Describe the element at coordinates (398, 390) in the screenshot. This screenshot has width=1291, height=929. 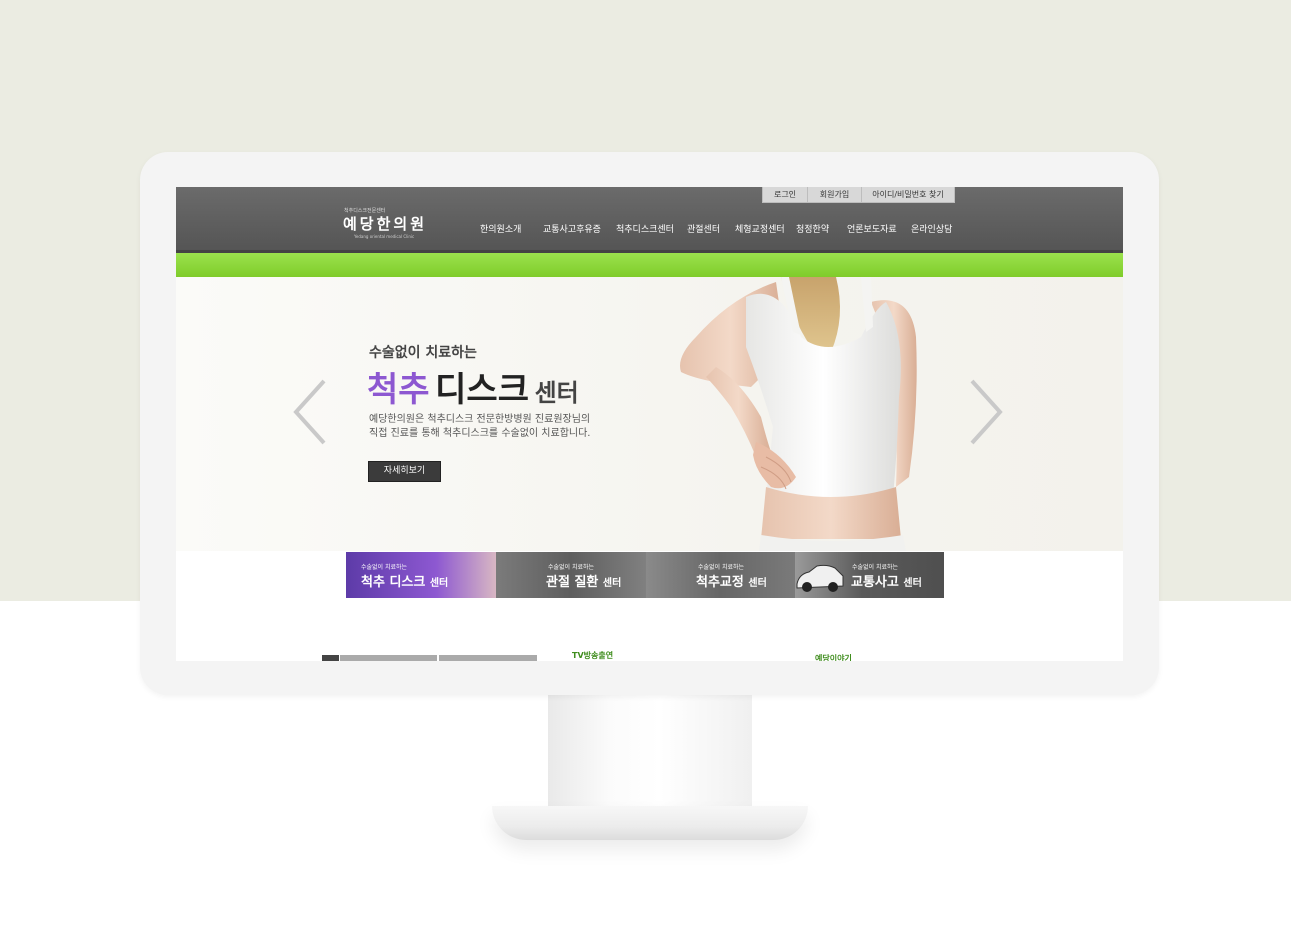
I see `hero-title-accent: 척추` at that location.